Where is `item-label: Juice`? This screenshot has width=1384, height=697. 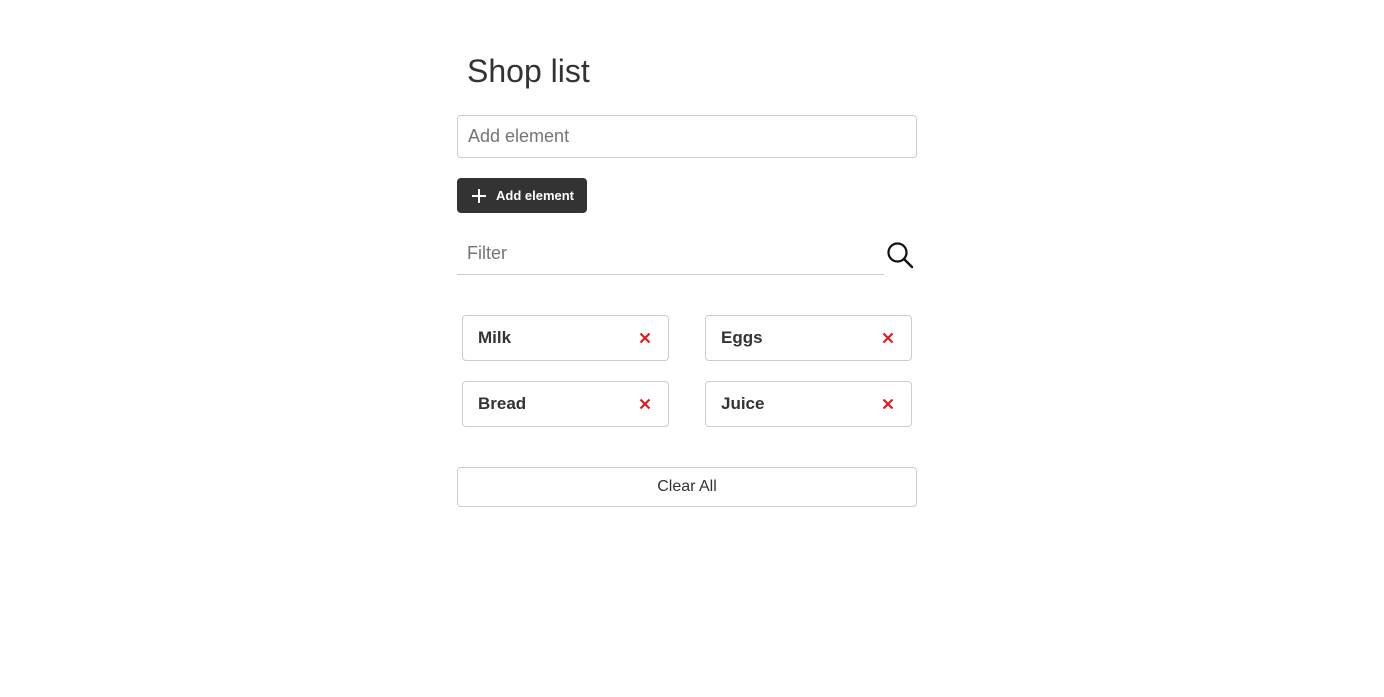
item-label: Juice is located at coordinates (743, 403).